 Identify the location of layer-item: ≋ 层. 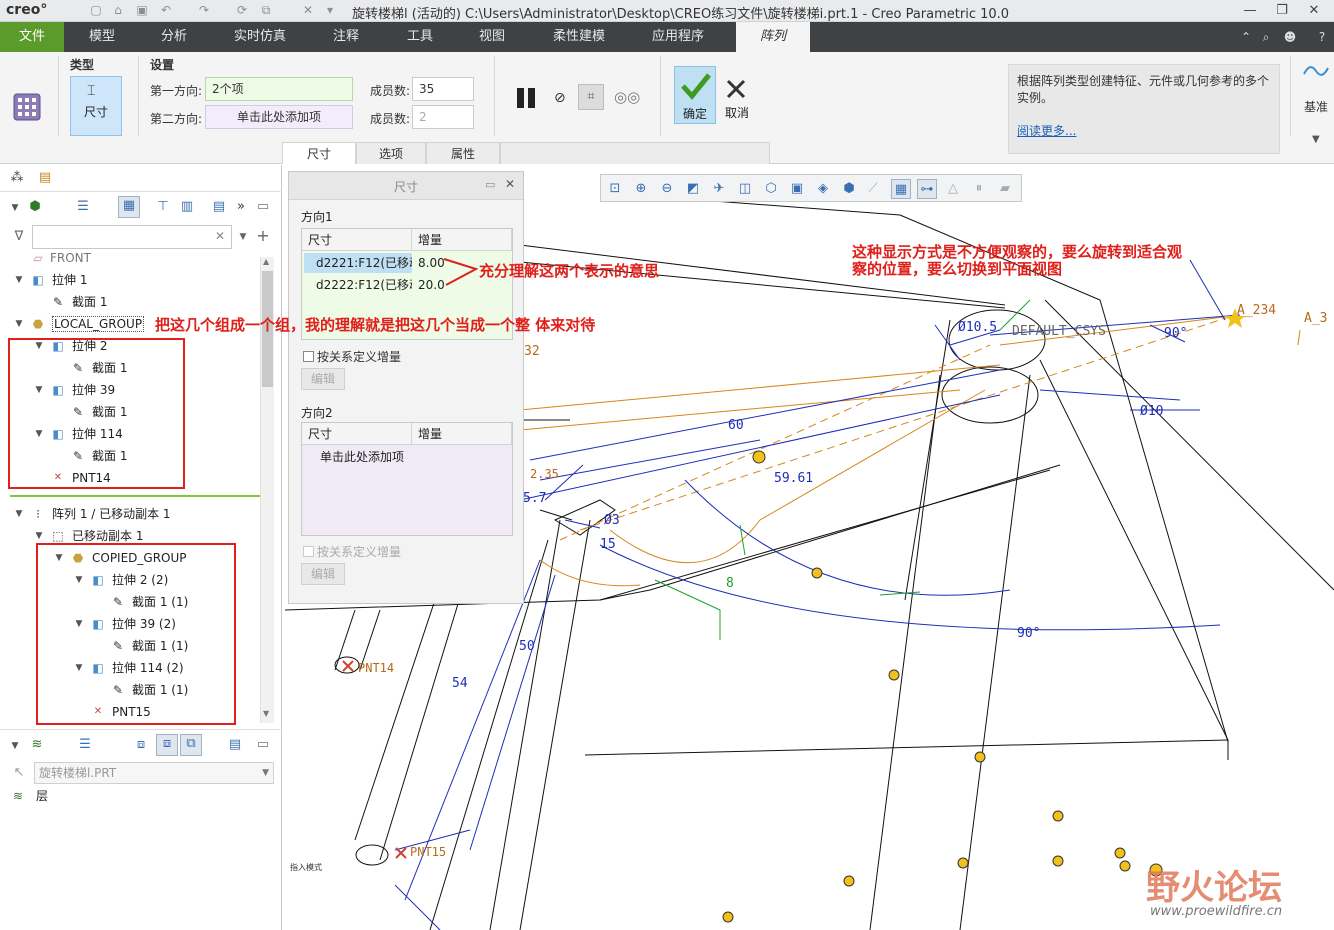
(29, 796).